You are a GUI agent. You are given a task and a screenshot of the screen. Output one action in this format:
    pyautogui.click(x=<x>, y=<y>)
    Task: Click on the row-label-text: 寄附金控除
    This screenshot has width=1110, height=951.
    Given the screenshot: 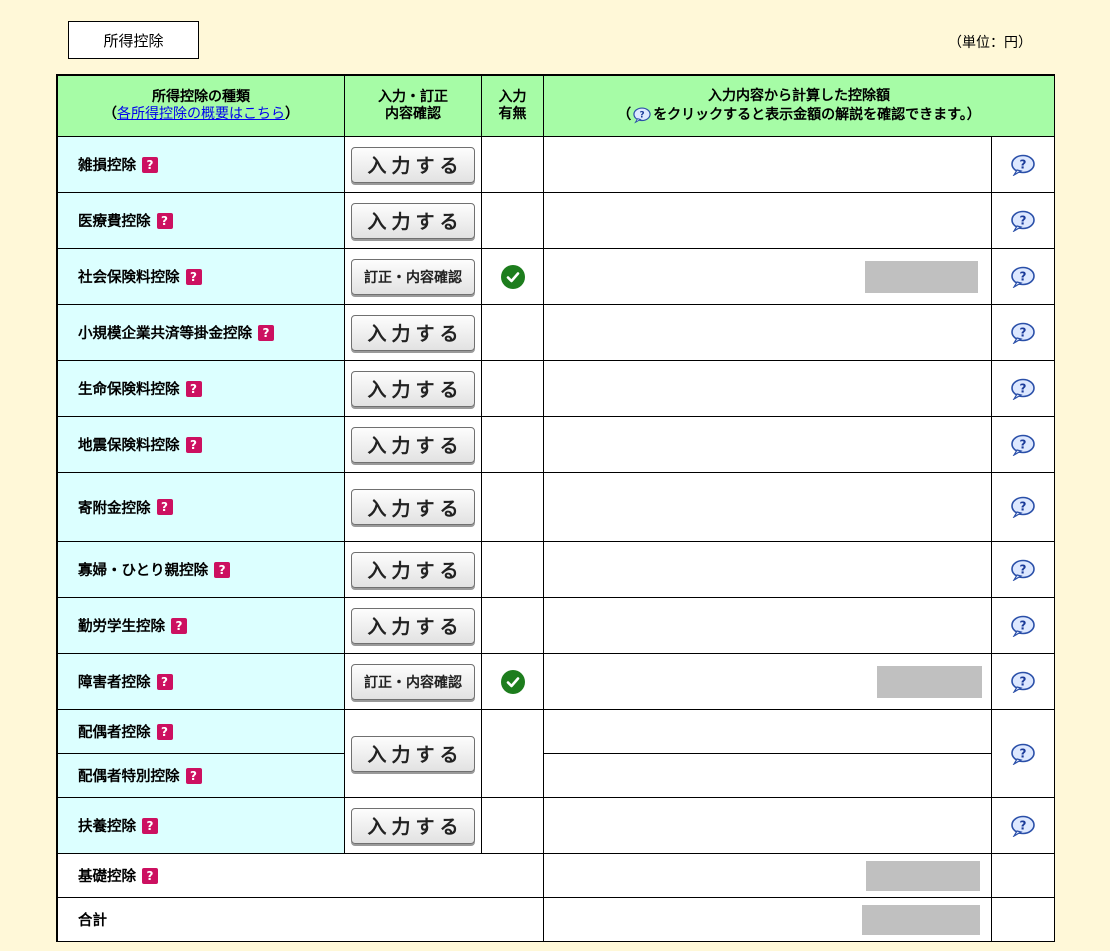 What is the action you would take?
    pyautogui.click(x=114, y=508)
    